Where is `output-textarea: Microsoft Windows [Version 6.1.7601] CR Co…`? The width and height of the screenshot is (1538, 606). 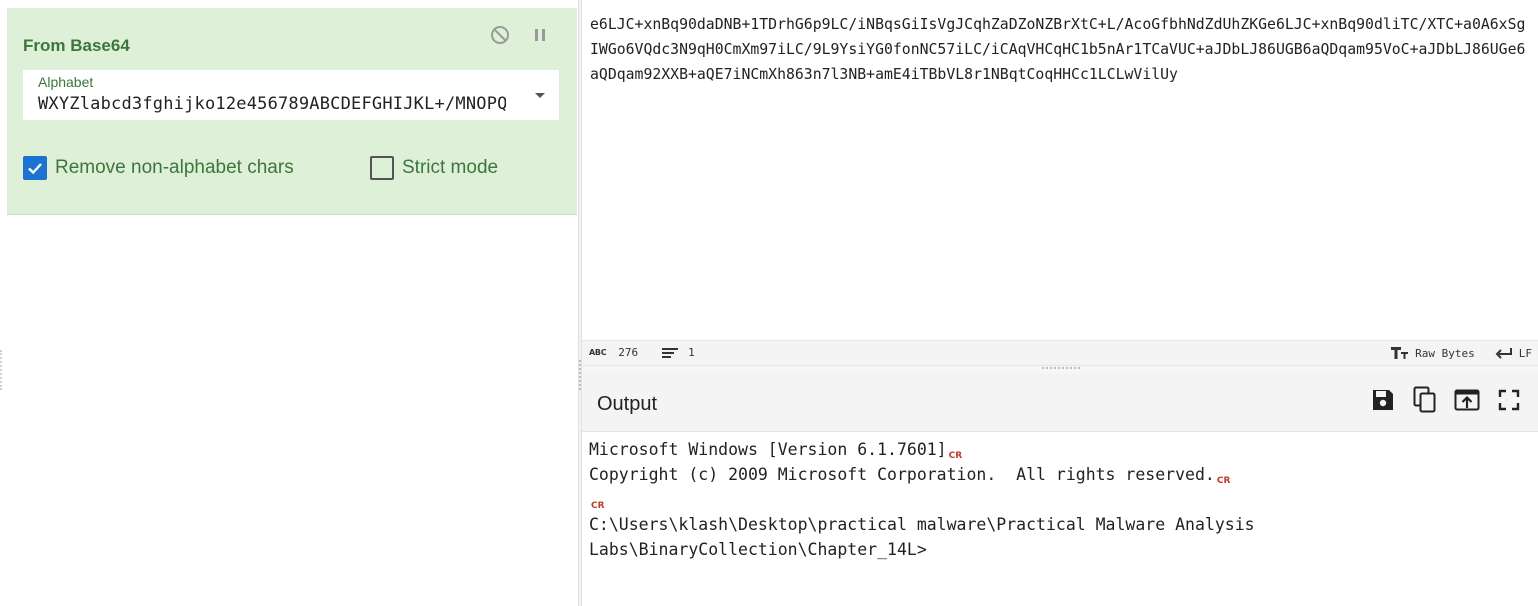 output-textarea: Microsoft Windows [Version 6.1.7601] CR Co… is located at coordinates (1059, 499).